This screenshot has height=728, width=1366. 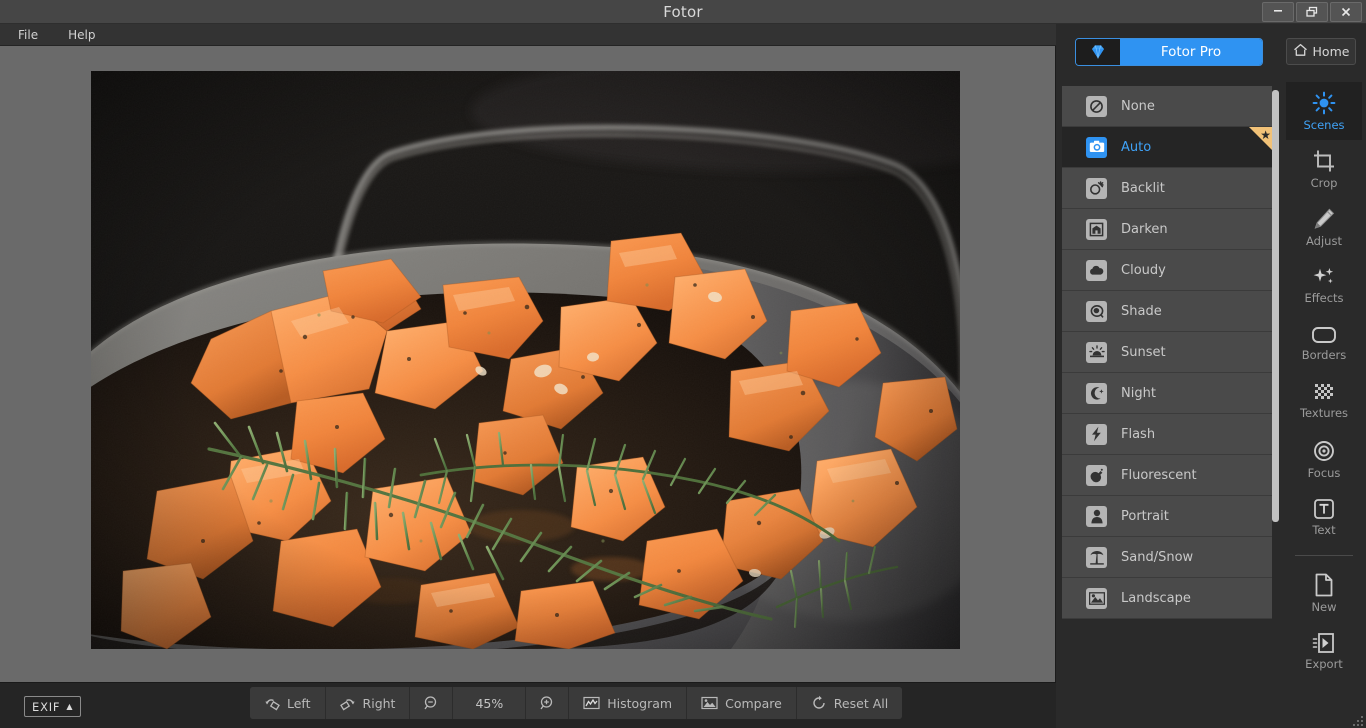 I want to click on rail-label: Textures, so click(x=1324, y=412).